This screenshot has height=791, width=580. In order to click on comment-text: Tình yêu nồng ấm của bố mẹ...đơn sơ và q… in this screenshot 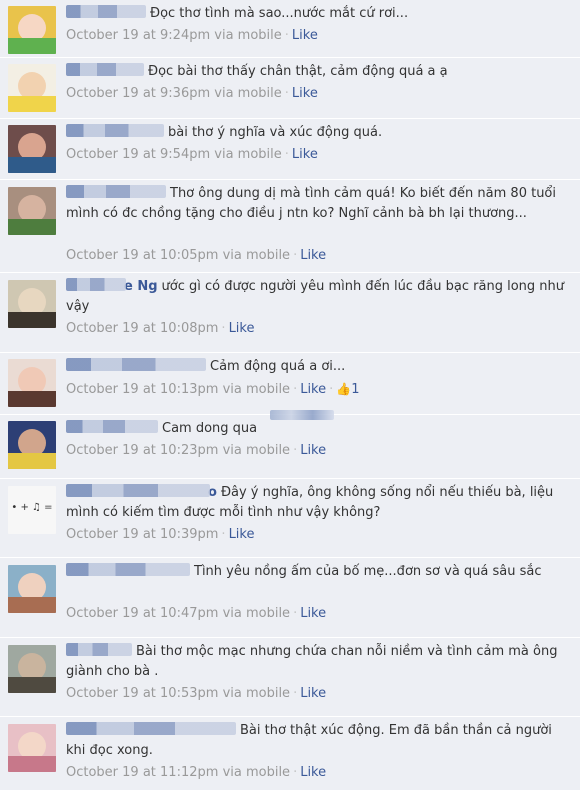, I will do `click(368, 571)`.